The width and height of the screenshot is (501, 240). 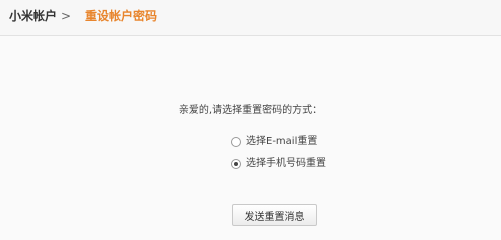 I want to click on option-email-label: 选择E-mail重置, so click(x=282, y=141).